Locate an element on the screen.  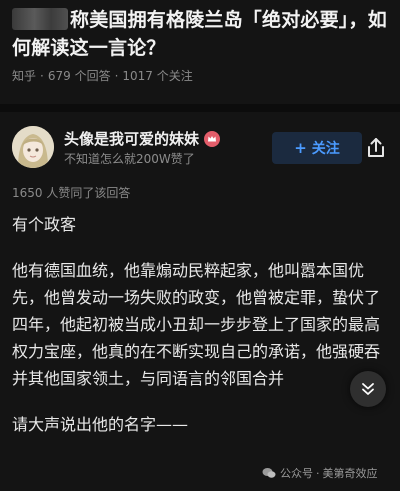
answer-paragraph: 请大声说出他的名字—— is located at coordinates (100, 424).